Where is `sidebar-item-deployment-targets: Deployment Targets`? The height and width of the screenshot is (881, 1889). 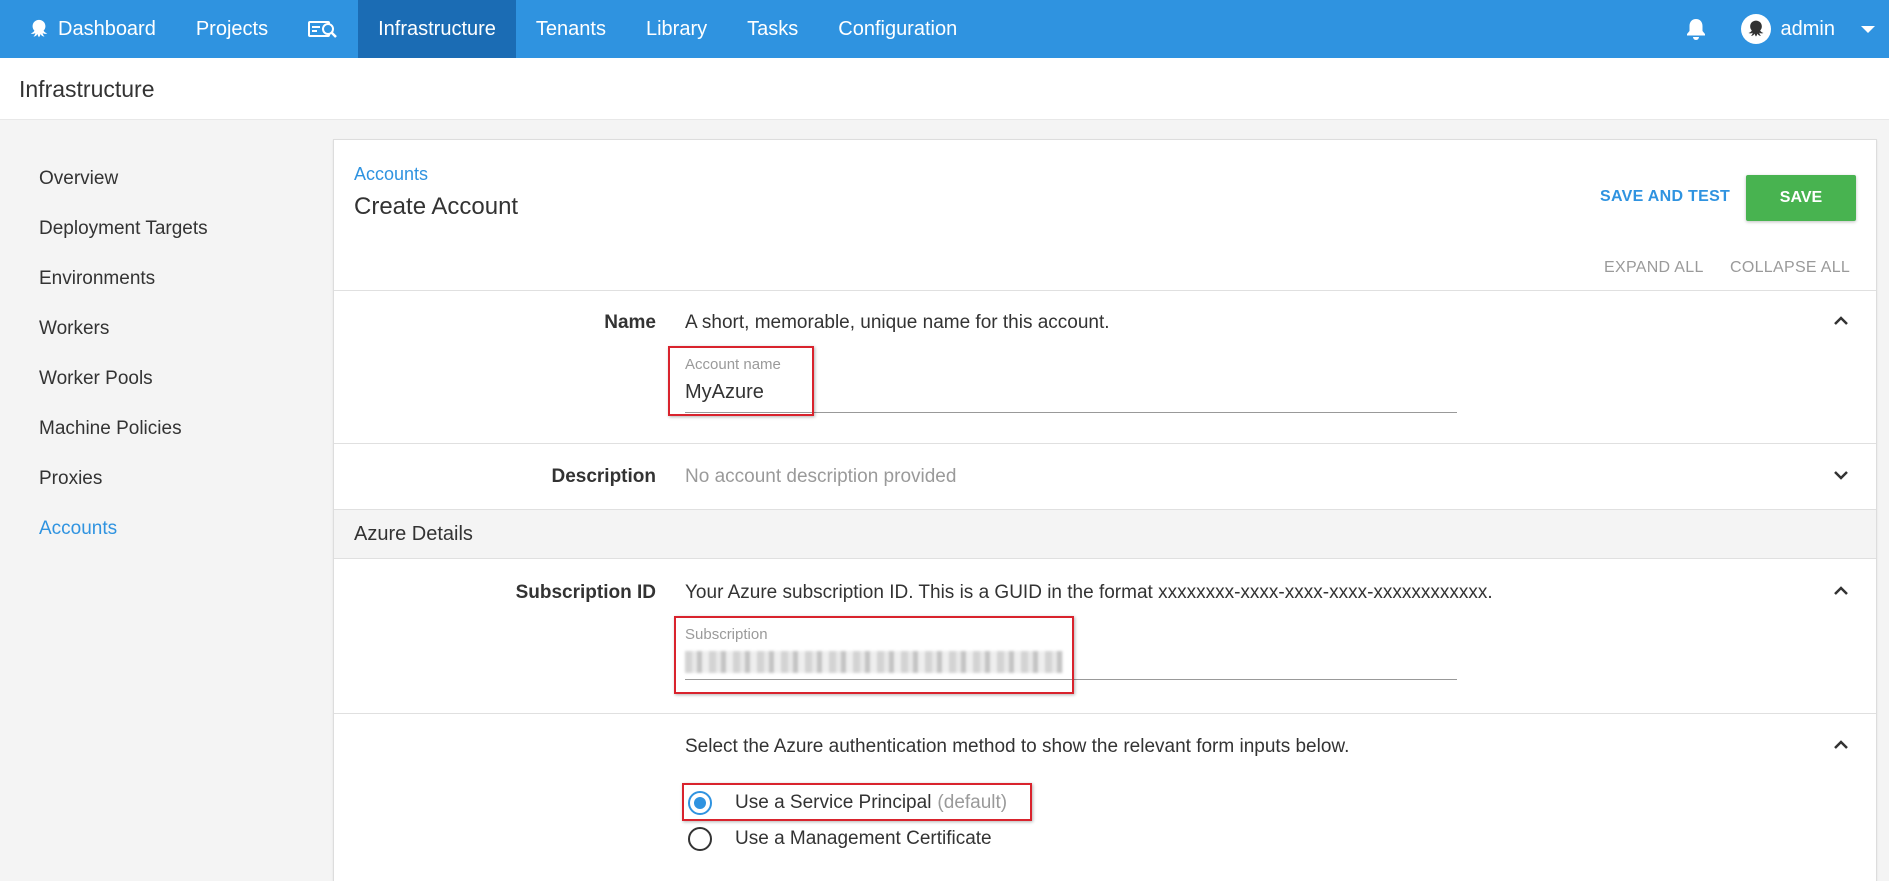
sidebar-item-deployment-targets: Deployment Targets is located at coordinates (123, 229).